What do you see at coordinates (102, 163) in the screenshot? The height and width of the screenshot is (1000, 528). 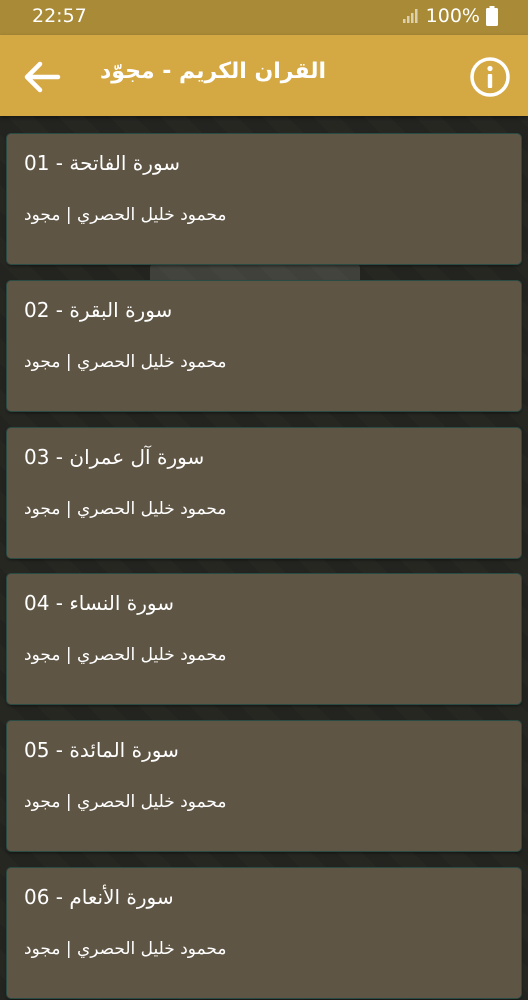 I see `surah-title: سورة الفاتحة - 01` at bounding box center [102, 163].